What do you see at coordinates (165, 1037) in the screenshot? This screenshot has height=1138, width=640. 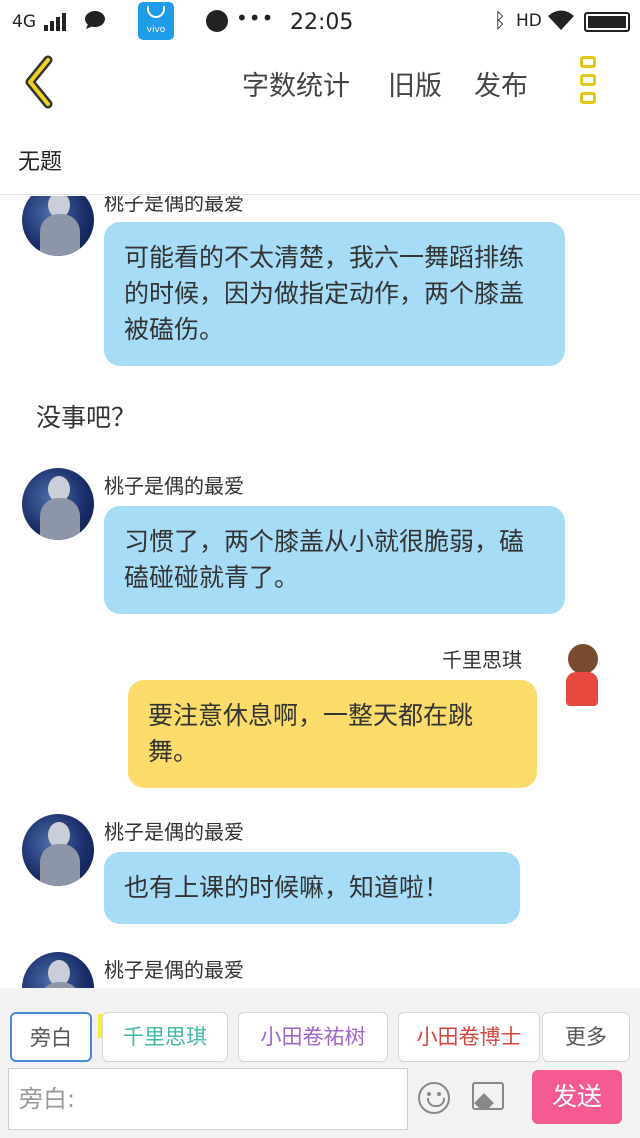 I see `role-qianlisiqi-button: 千里思琪` at bounding box center [165, 1037].